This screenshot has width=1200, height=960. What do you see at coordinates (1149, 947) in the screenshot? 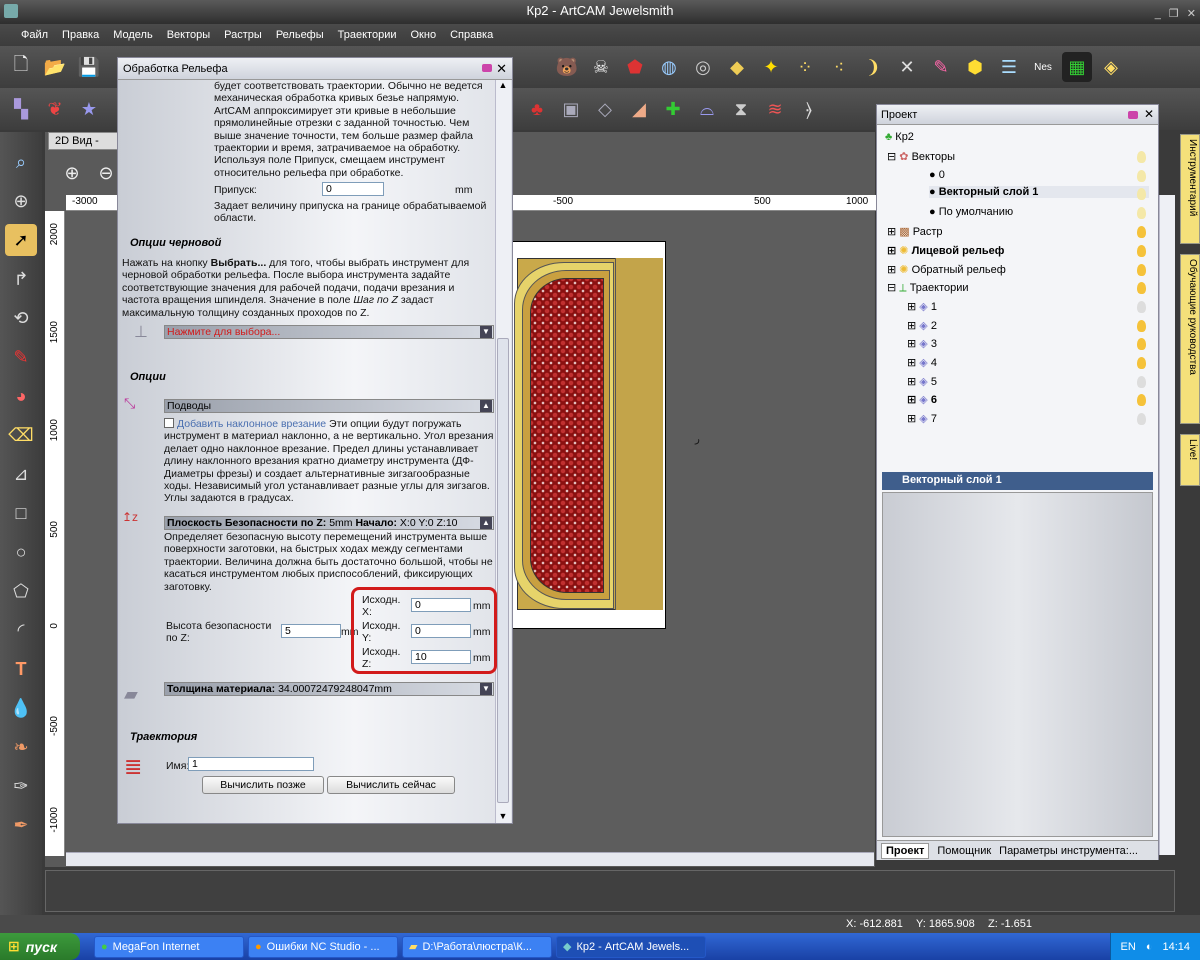
I see `network-icon: ◐` at bounding box center [1149, 947].